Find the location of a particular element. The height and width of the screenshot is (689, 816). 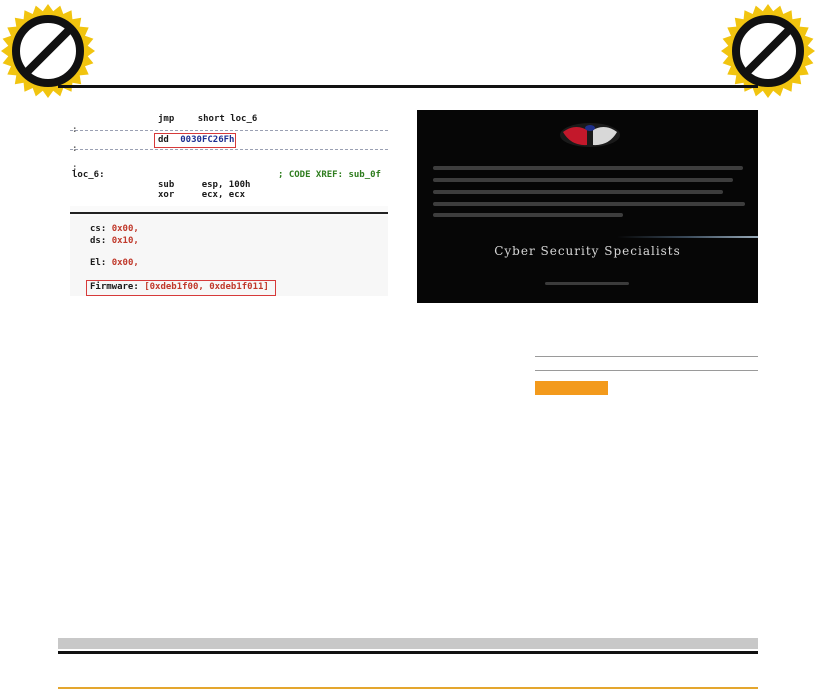

footer-rule is located at coordinates (408, 652).